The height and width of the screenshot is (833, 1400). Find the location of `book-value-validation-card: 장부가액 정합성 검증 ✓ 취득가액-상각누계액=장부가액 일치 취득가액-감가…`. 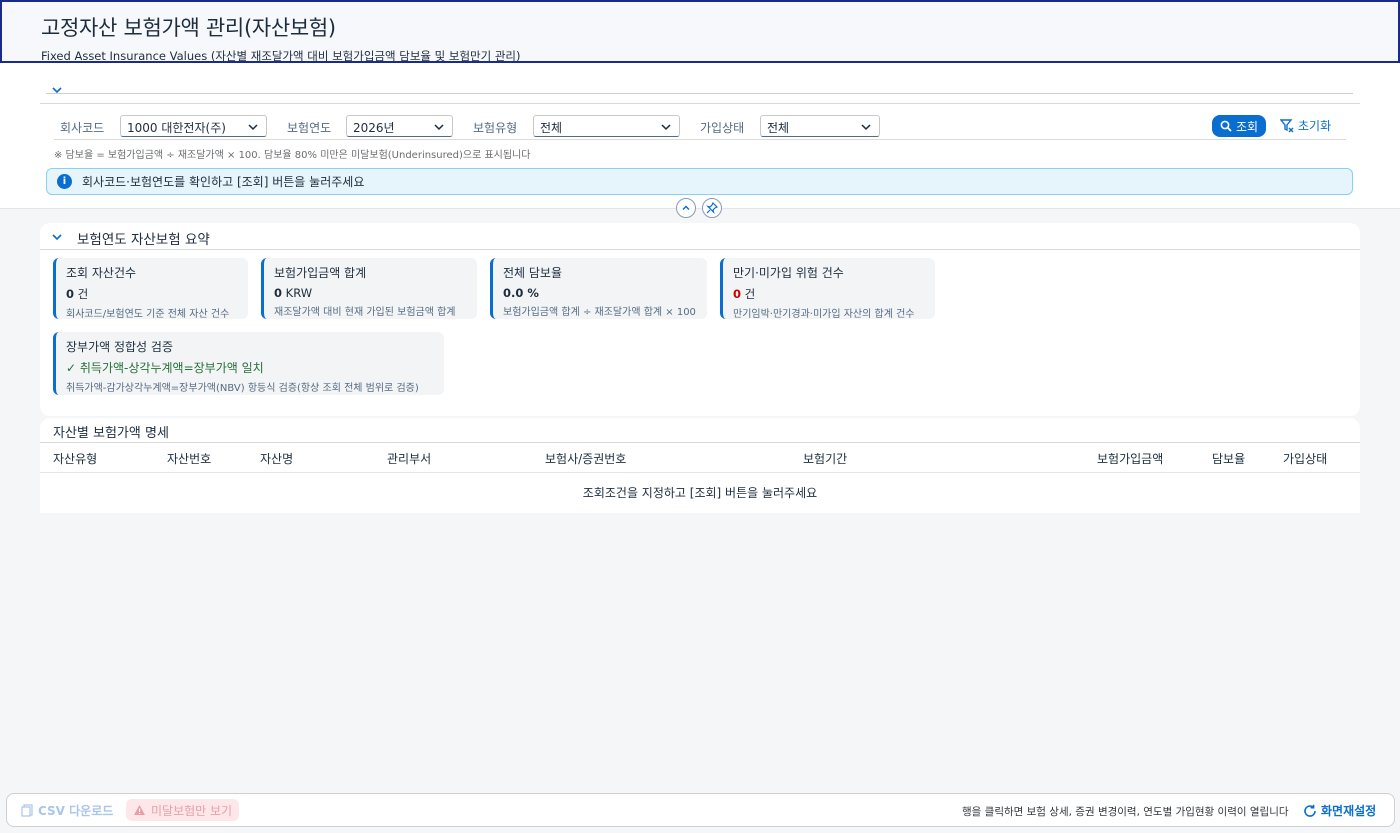

book-value-validation-card: 장부가액 정합성 검증 ✓ 취득가액-상각누계액=장부가액 일치 취득가액-감가… is located at coordinates (248, 363).